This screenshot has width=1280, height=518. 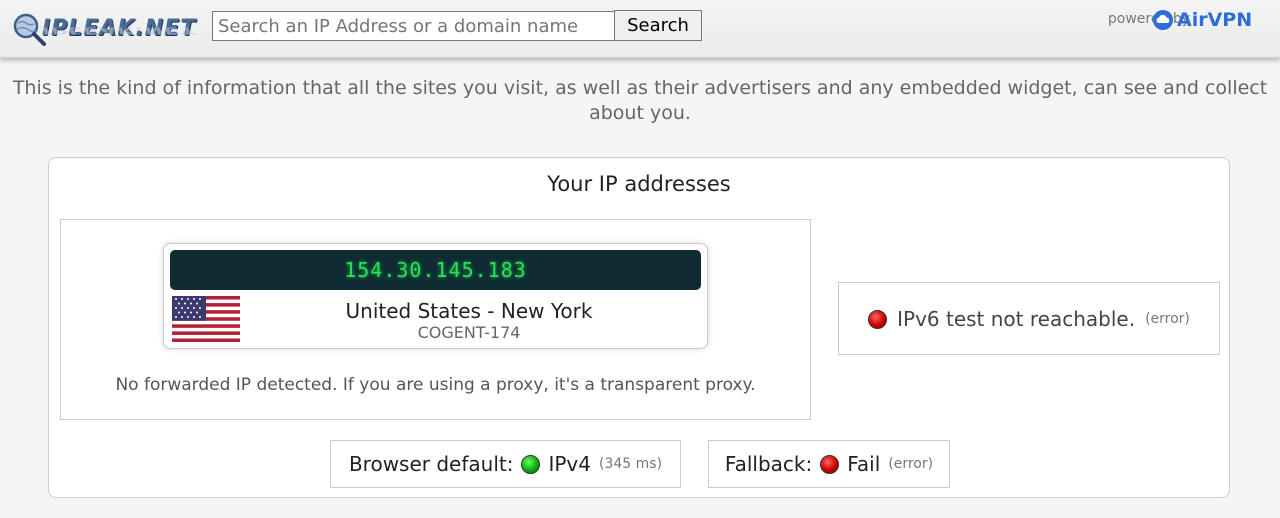 I want to click on green-status-icon, so click(x=531, y=464).